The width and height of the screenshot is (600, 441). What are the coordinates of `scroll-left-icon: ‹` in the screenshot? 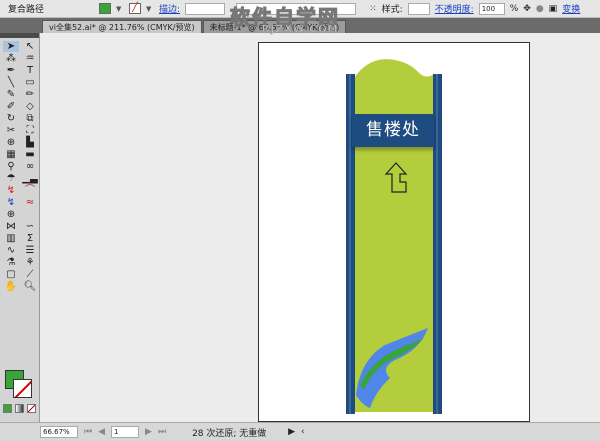 It's located at (303, 432).